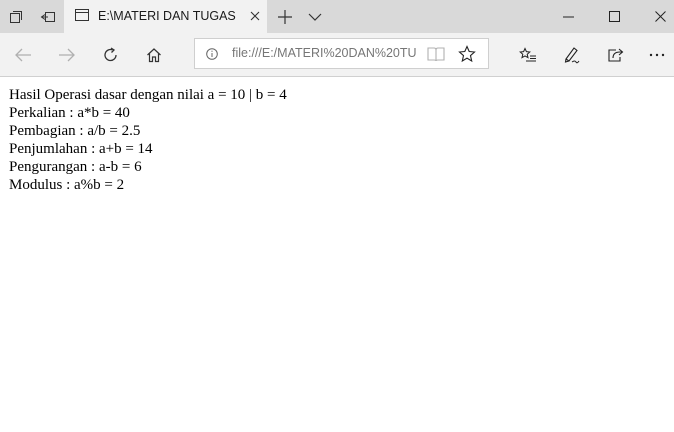 This screenshot has width=674, height=432. Describe the element at coordinates (67, 54) in the screenshot. I see `forward-icon` at that location.